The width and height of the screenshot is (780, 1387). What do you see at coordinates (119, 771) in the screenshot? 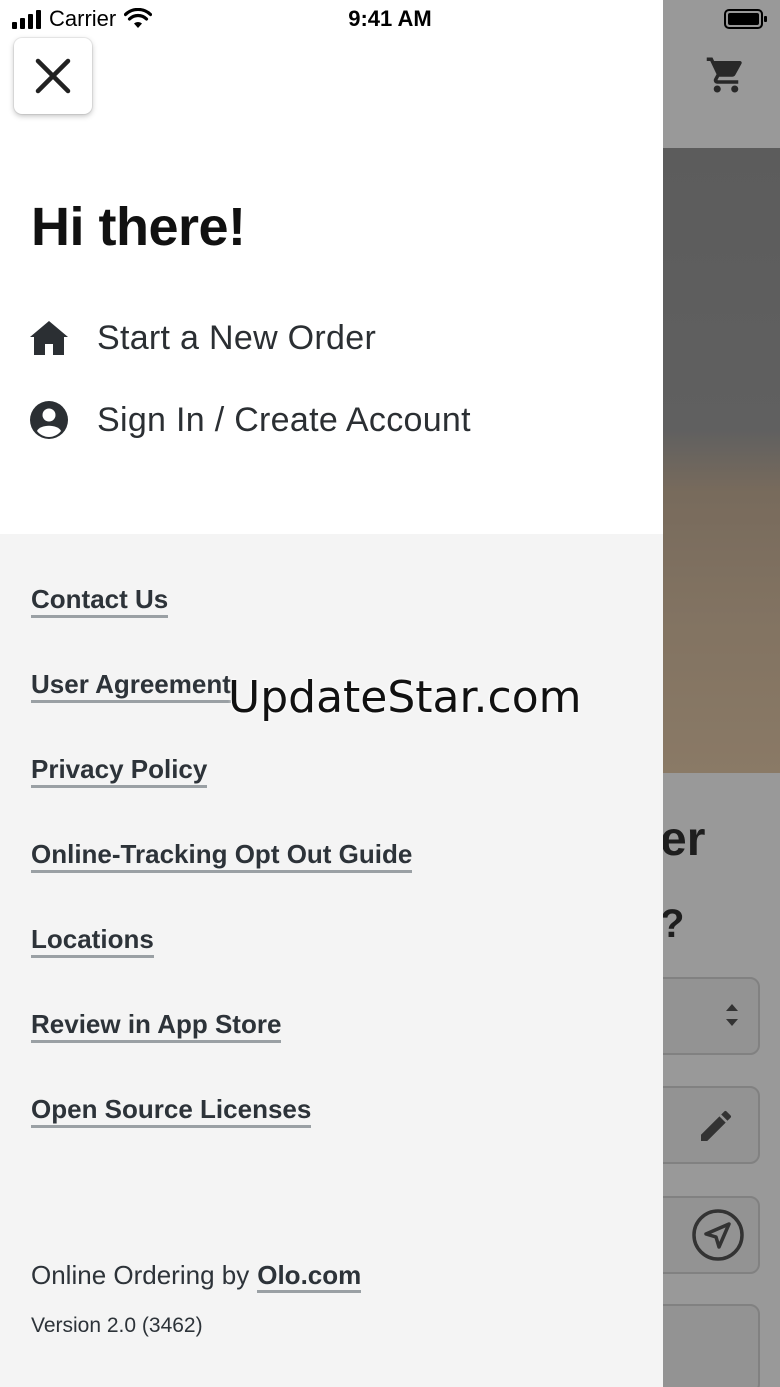
I see `privacy-policy-link: Privacy Policy` at bounding box center [119, 771].